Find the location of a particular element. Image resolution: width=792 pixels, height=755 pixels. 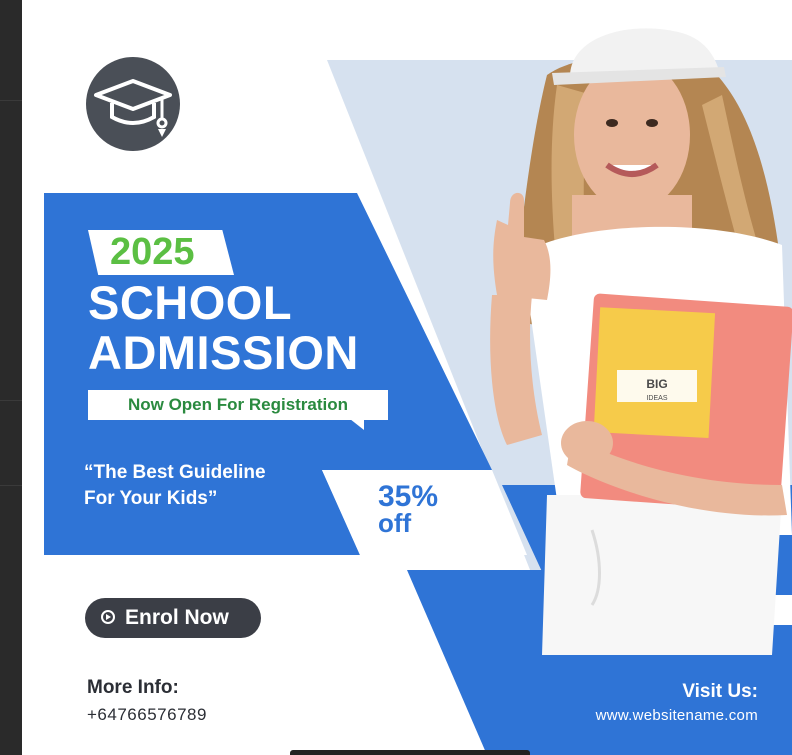

flyer-title: SCHOOL ADMISSION is located at coordinates (223, 328).